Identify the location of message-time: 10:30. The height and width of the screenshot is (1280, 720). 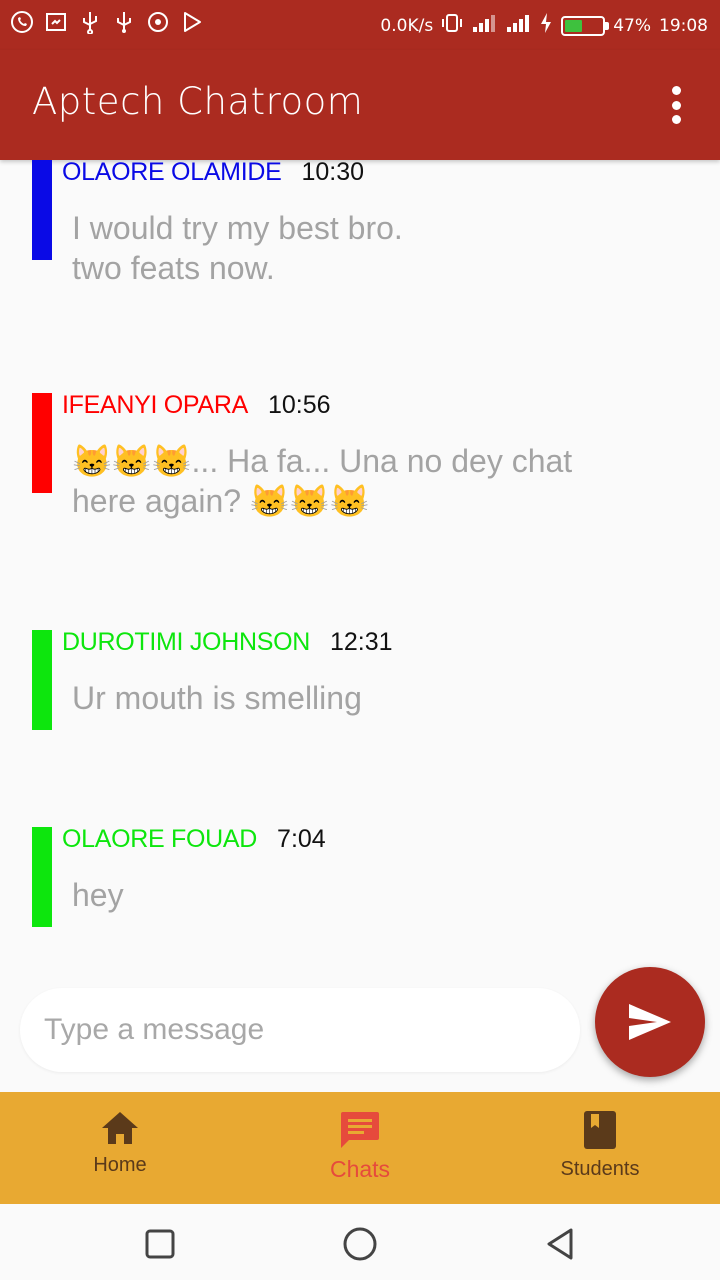
(333, 173).